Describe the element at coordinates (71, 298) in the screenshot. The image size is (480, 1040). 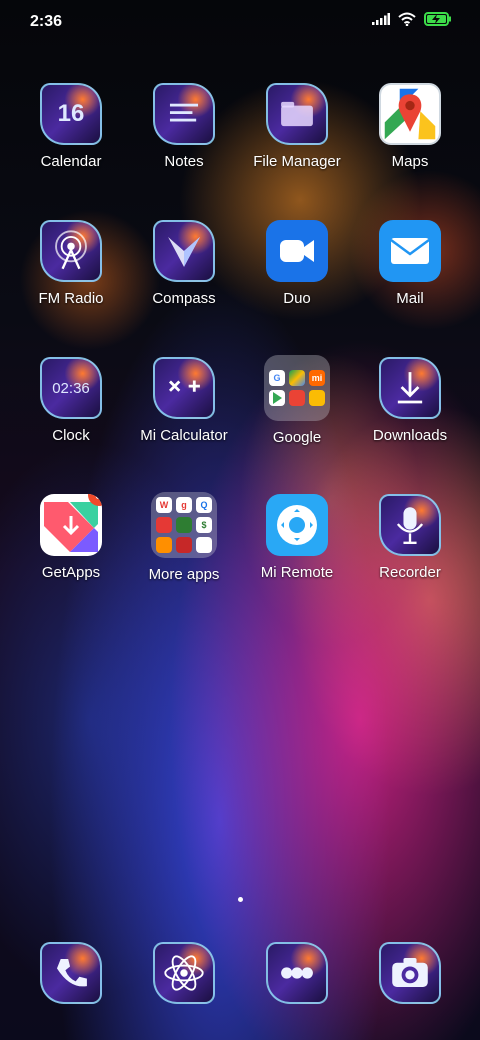
I see `app-label-fm-radio: FM Radio` at that location.